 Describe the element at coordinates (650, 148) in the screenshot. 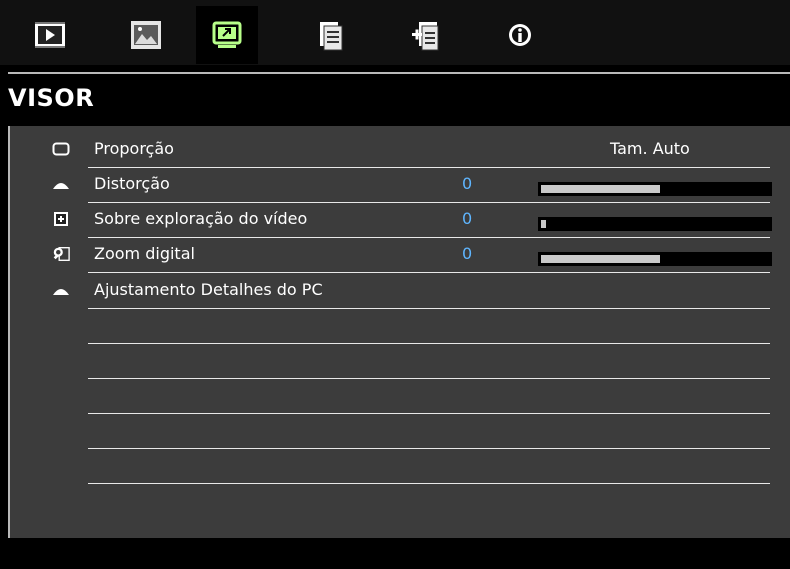

I see `aspect-ratio-value: Tam. Auto` at that location.